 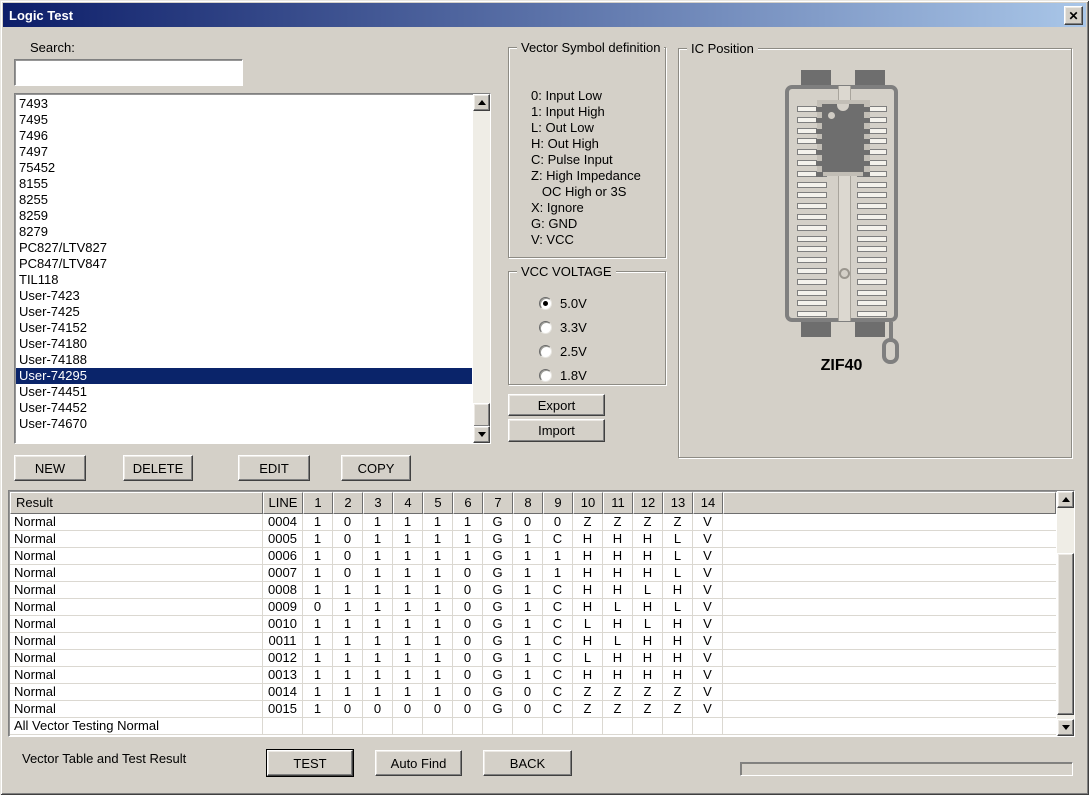 What do you see at coordinates (533, 624) in the screenshot?
I see `table-row: Normal 0010 1 1 1 1 1 0 G 1 C L H L H V` at bounding box center [533, 624].